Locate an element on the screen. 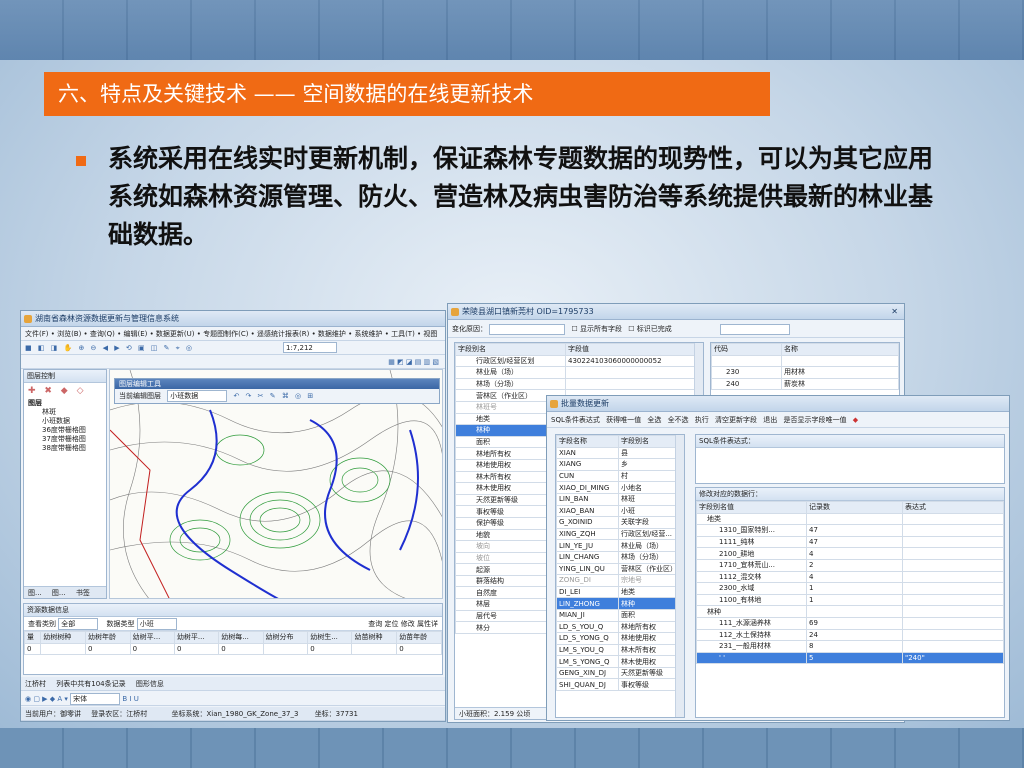 This screenshot has height=768, width=1024. code-filter-select is located at coordinates (754, 329).